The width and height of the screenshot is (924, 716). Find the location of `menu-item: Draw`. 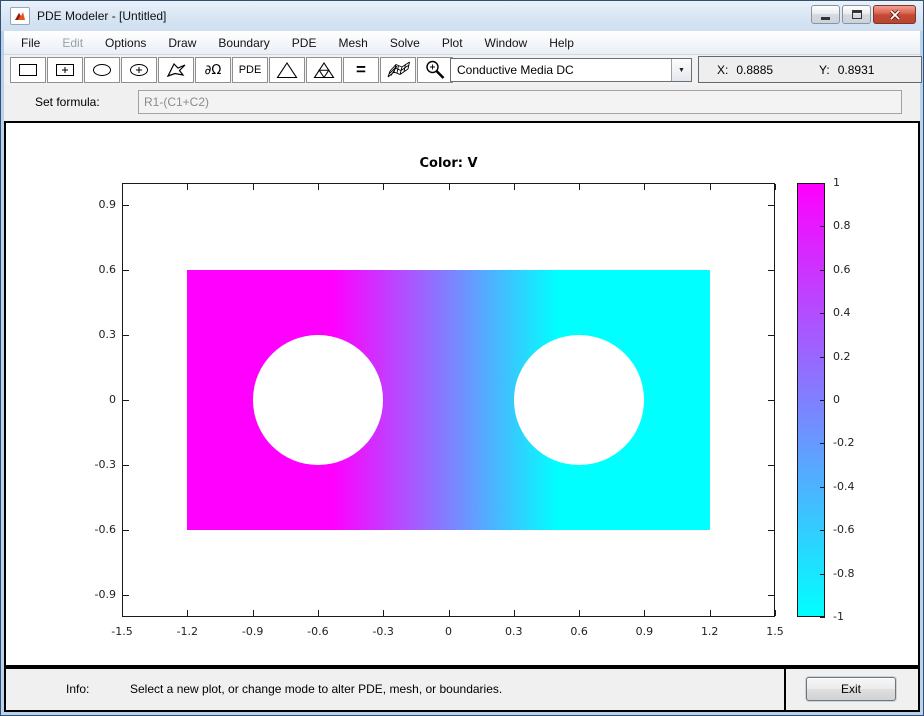

menu-item: Draw is located at coordinates (182, 42).